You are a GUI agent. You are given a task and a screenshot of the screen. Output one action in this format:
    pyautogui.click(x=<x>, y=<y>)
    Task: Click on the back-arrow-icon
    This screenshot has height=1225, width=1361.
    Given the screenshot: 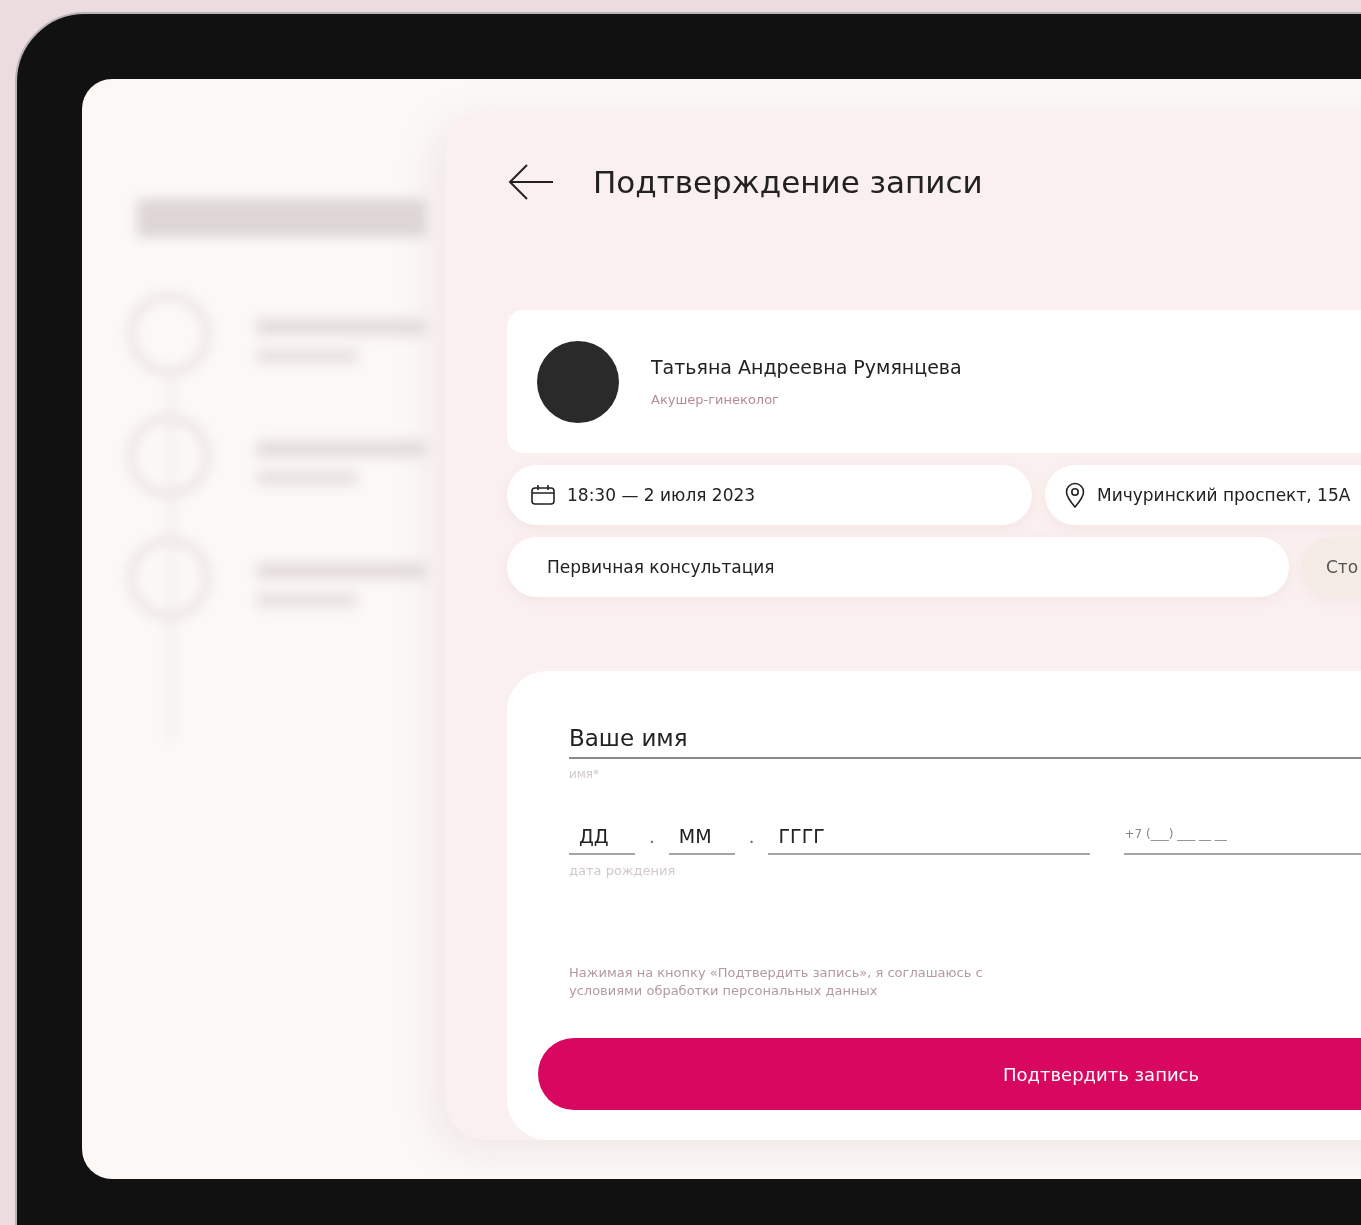 What is the action you would take?
    pyautogui.click(x=531, y=182)
    